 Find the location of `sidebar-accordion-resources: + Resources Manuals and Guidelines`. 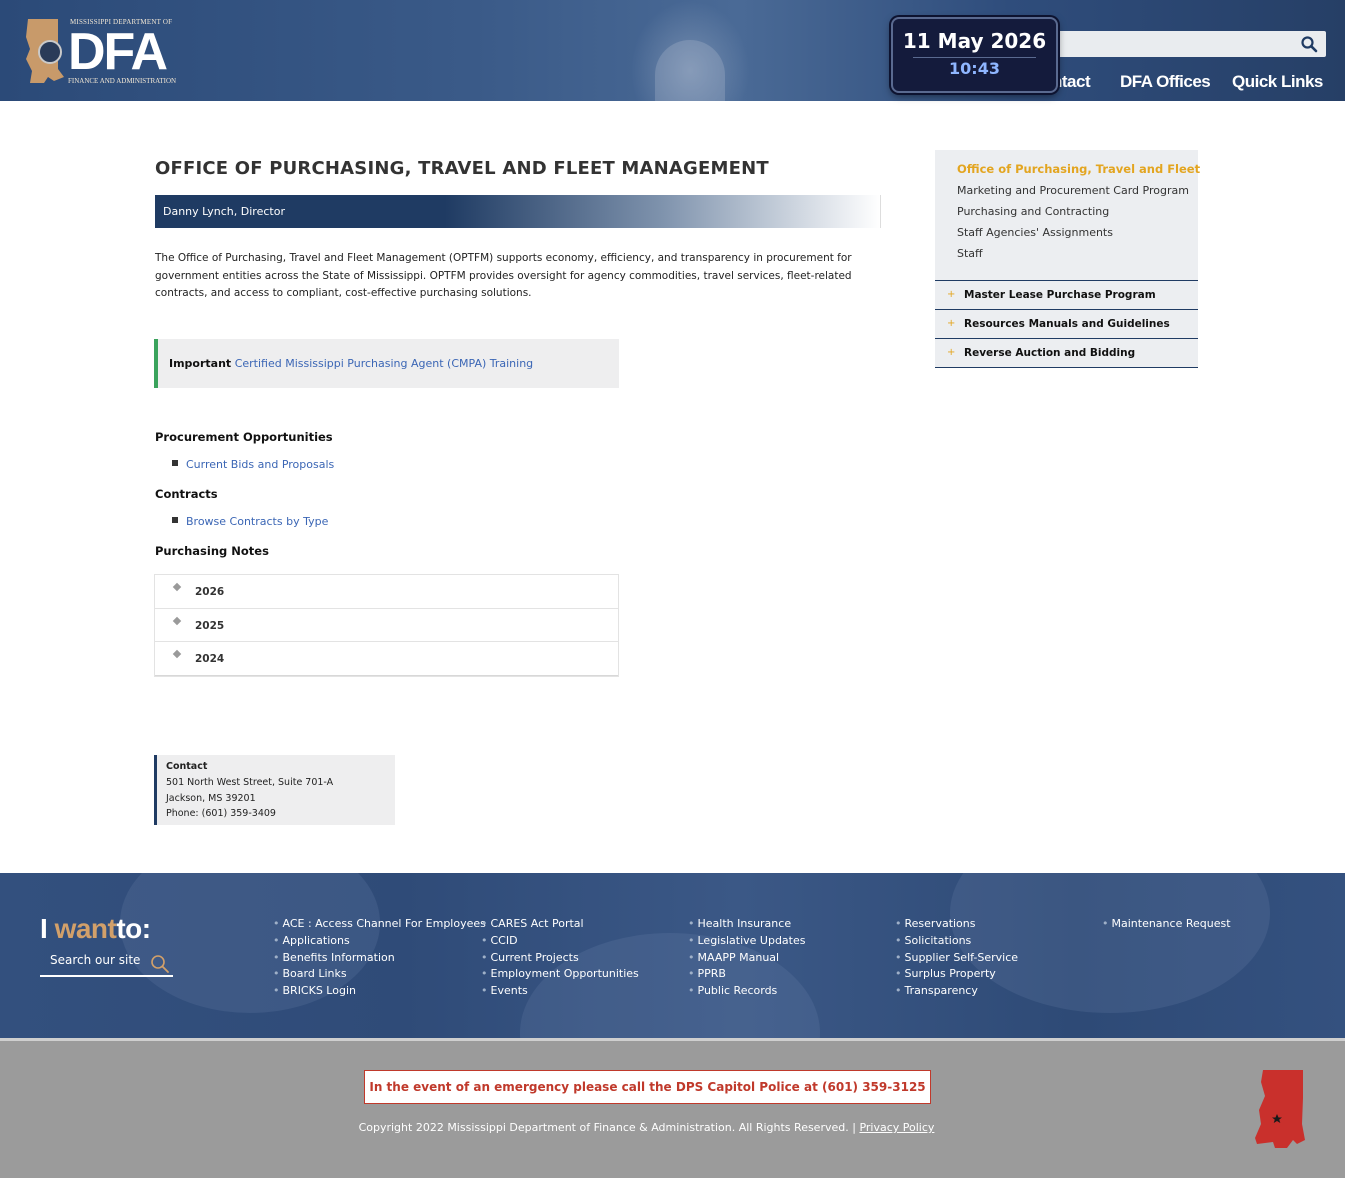

sidebar-accordion-resources: + Resources Manuals and Guidelines is located at coordinates (1066, 323).